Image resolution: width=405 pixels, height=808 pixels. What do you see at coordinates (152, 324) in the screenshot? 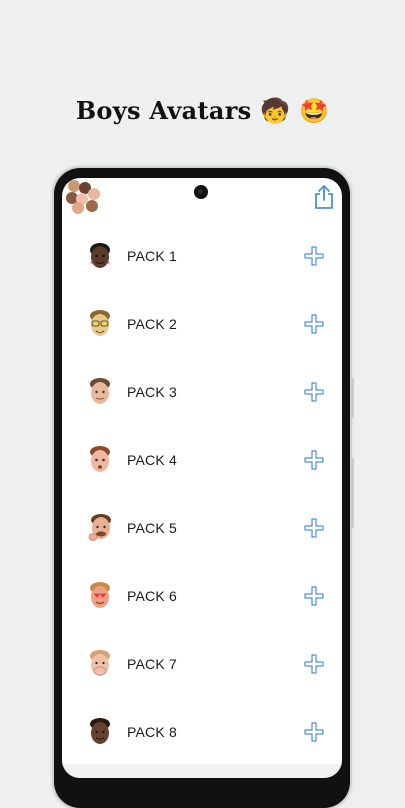
I see `pack-label: PACK 2` at bounding box center [152, 324].